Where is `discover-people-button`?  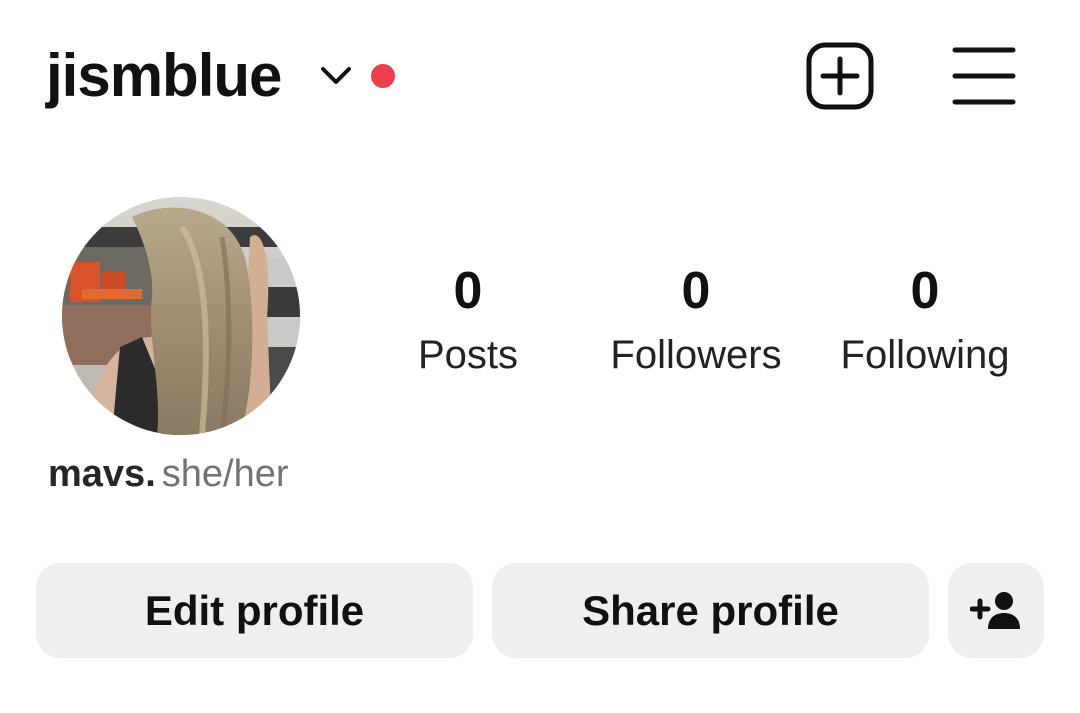 discover-people-button is located at coordinates (996, 610).